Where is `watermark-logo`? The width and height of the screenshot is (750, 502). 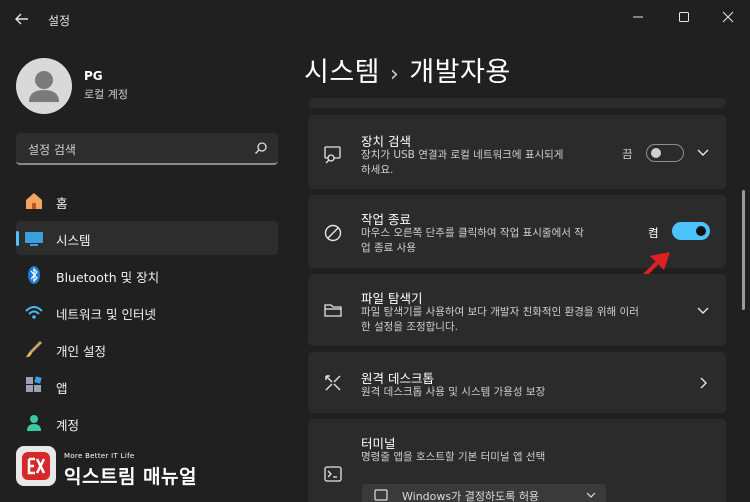 watermark-logo is located at coordinates (36, 466).